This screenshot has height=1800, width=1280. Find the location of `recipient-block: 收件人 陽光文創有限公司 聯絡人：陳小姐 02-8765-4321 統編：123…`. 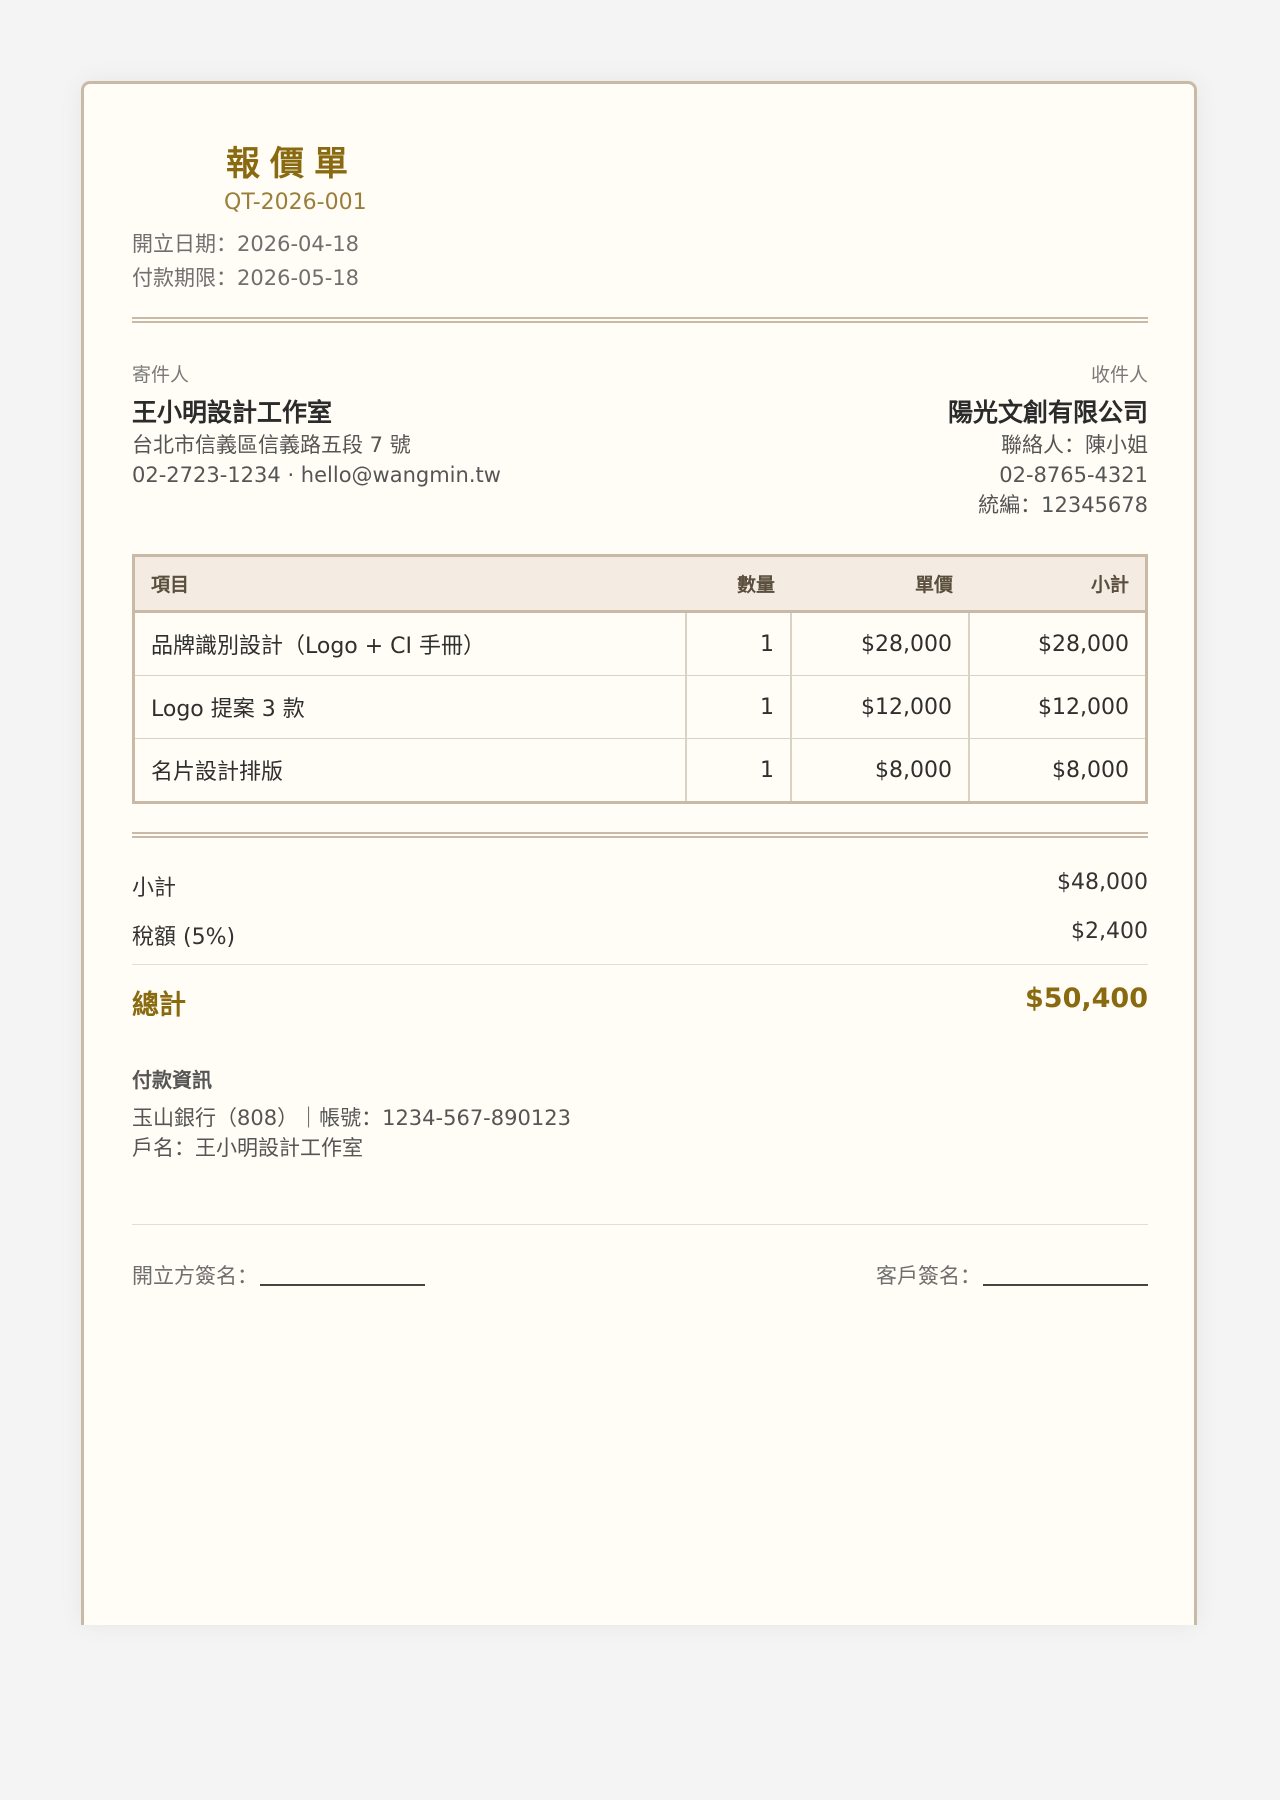

recipient-block: 收件人 陽光文創有限公司 聯絡人：陳小姐 02-8765-4321 統編：123… is located at coordinates (898, 441).